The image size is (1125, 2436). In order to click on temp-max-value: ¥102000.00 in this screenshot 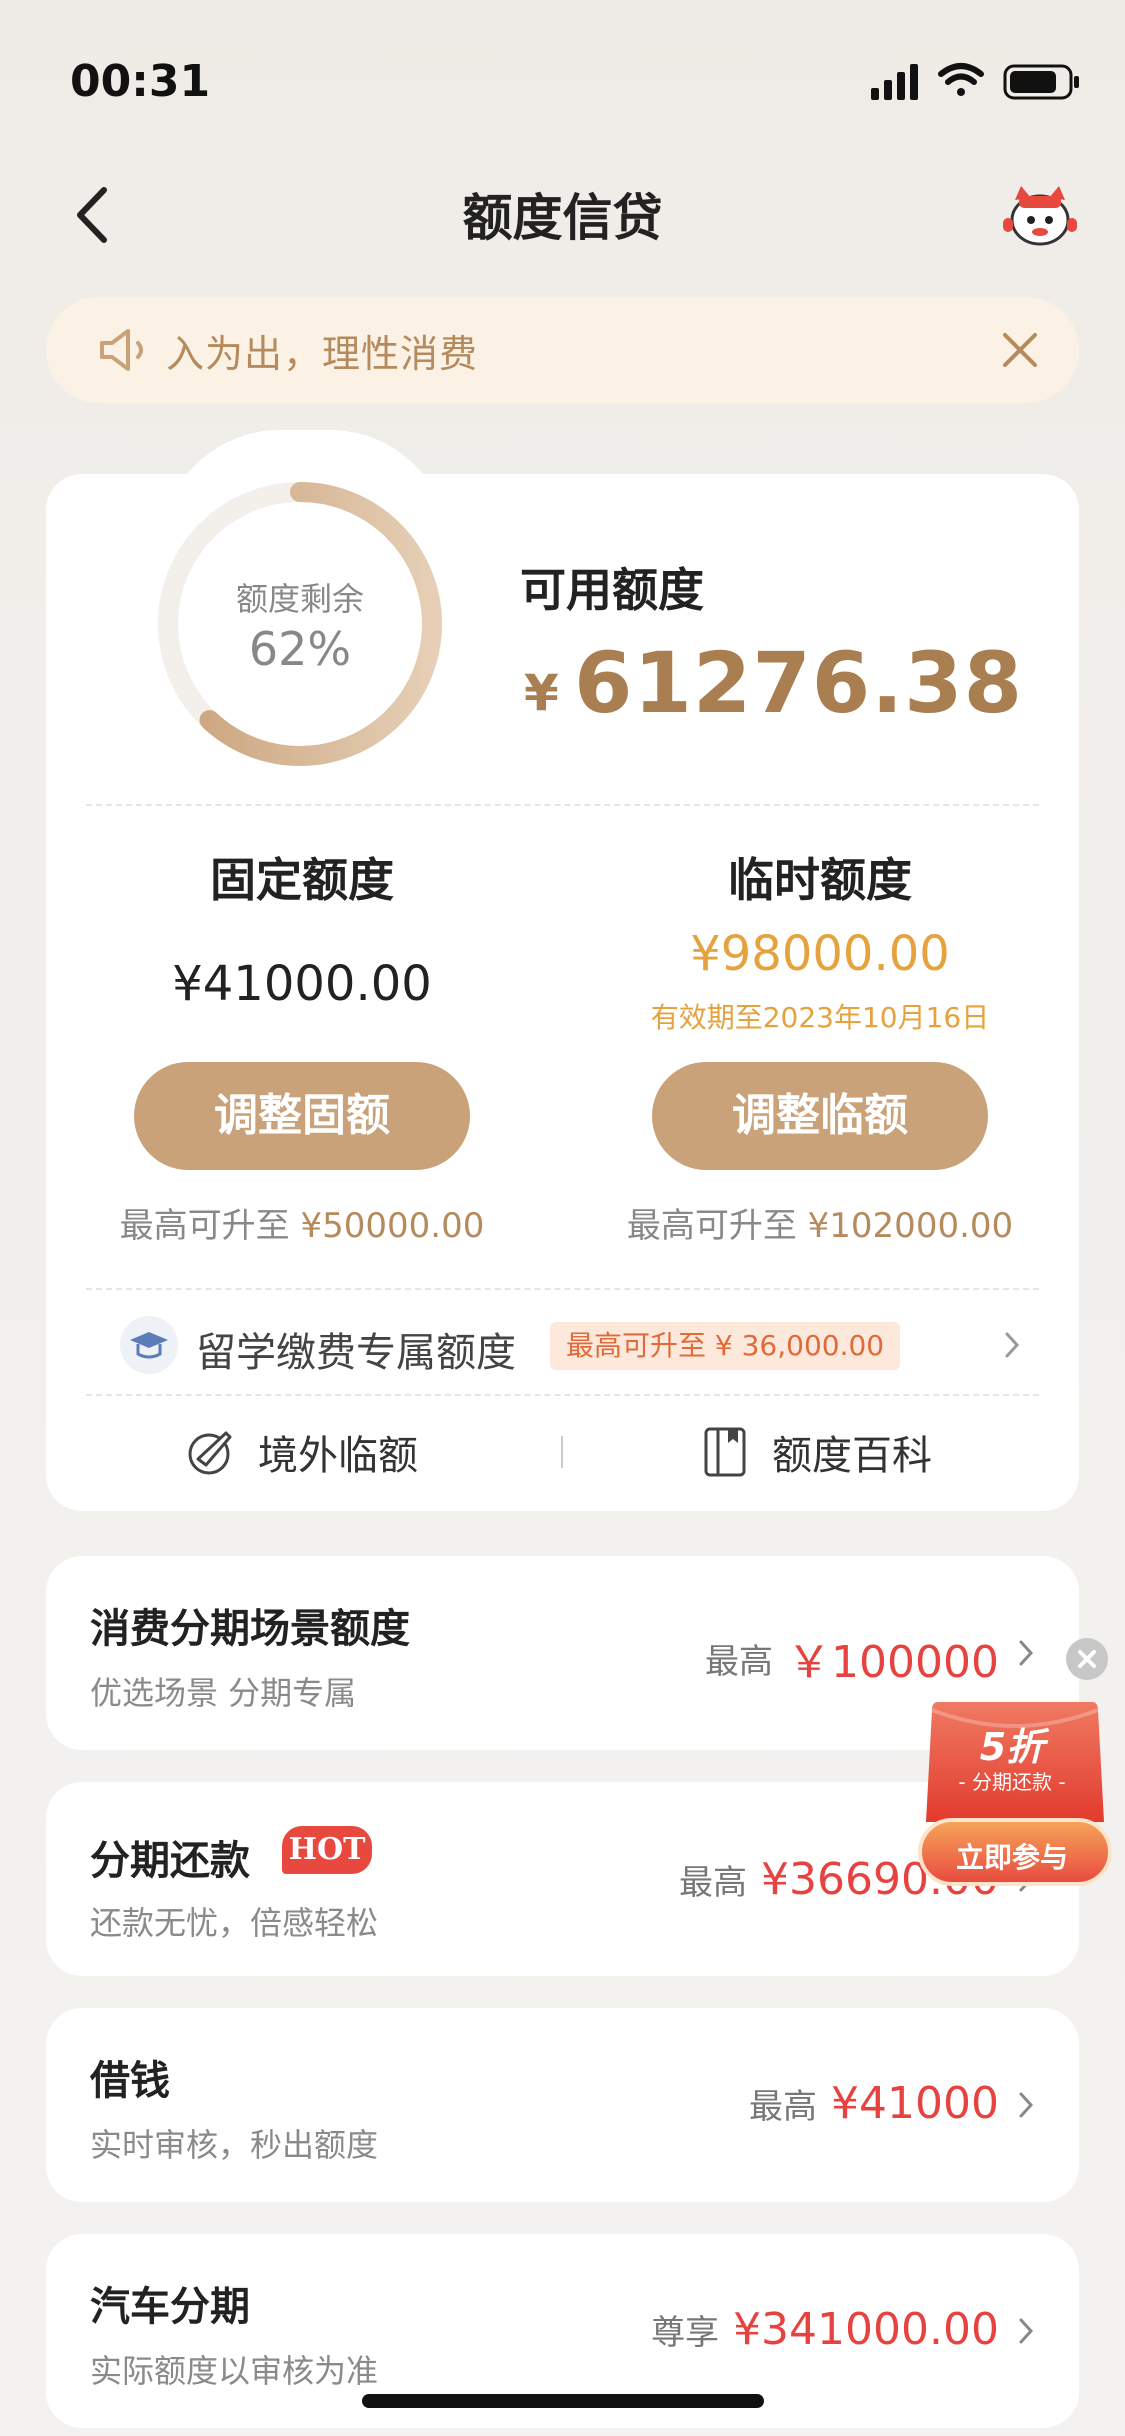, I will do `click(910, 1226)`.